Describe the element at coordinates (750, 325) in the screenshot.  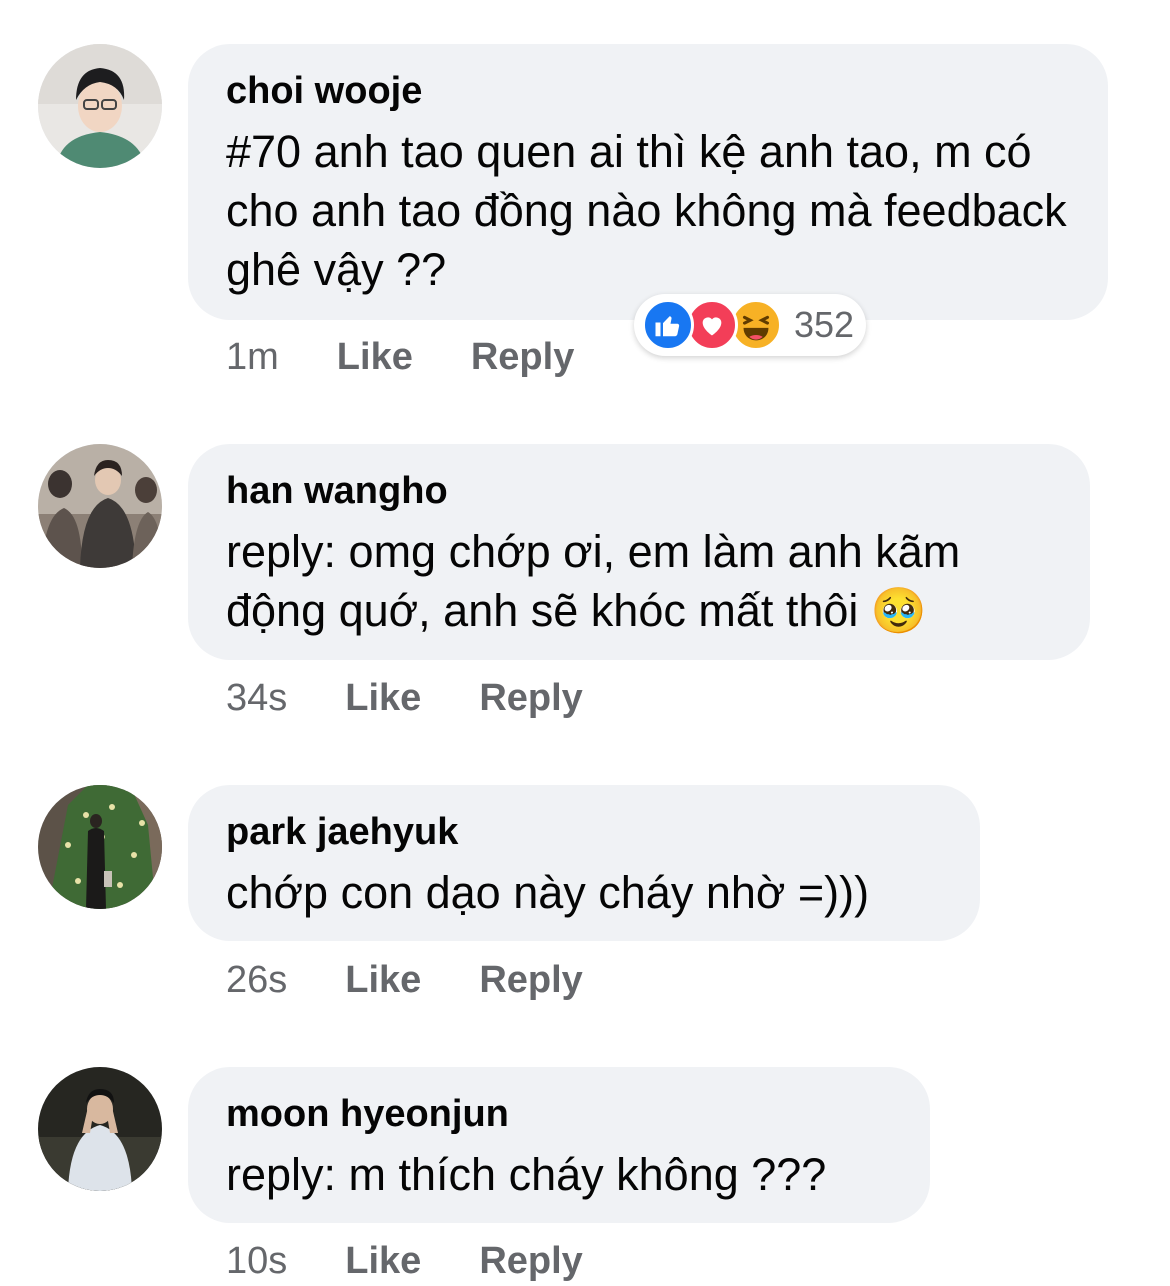
I see `reactions-summary: 352` at that location.